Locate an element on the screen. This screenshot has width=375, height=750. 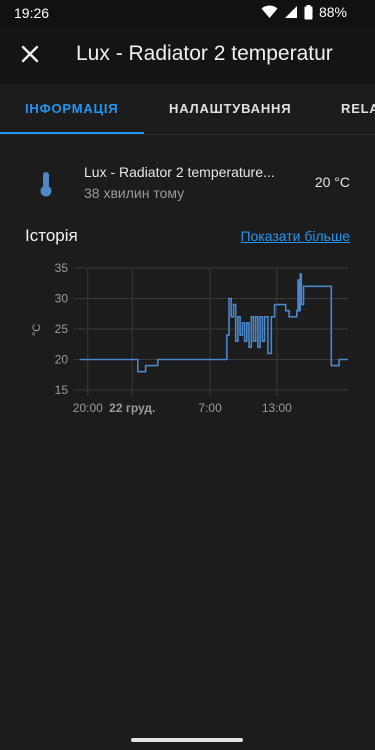
y-tick-label: 35 is located at coordinates (62, 268).